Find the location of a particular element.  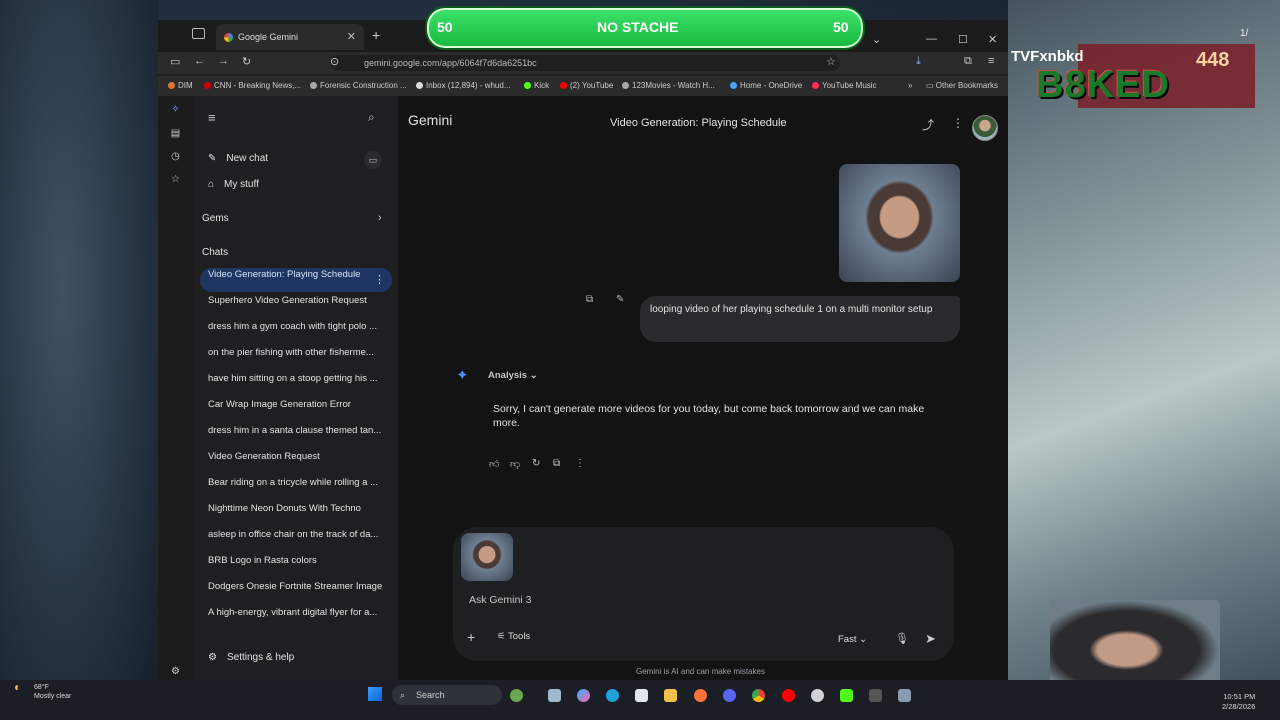

browser-menu-icon: ≡ is located at coordinates (991, 61).